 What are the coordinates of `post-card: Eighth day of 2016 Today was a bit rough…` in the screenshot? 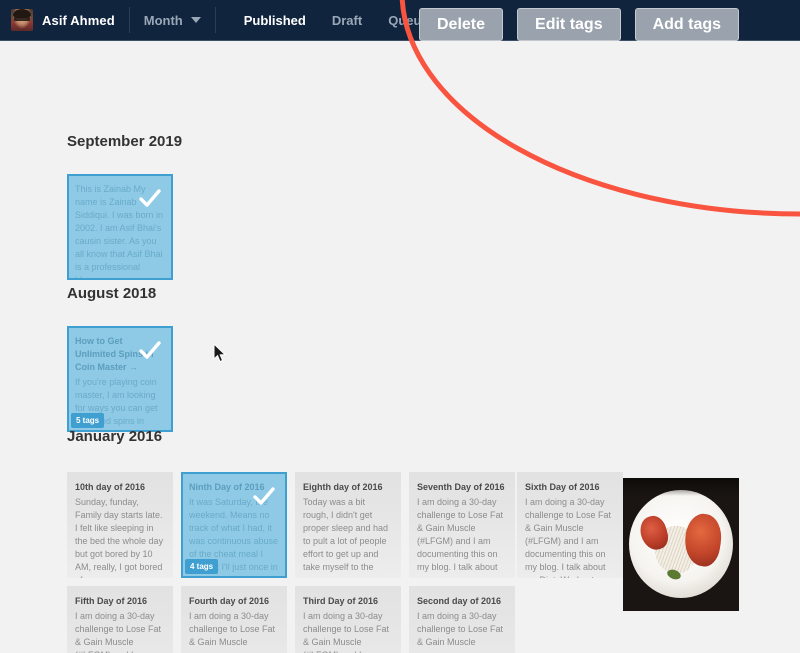 It's located at (348, 525).